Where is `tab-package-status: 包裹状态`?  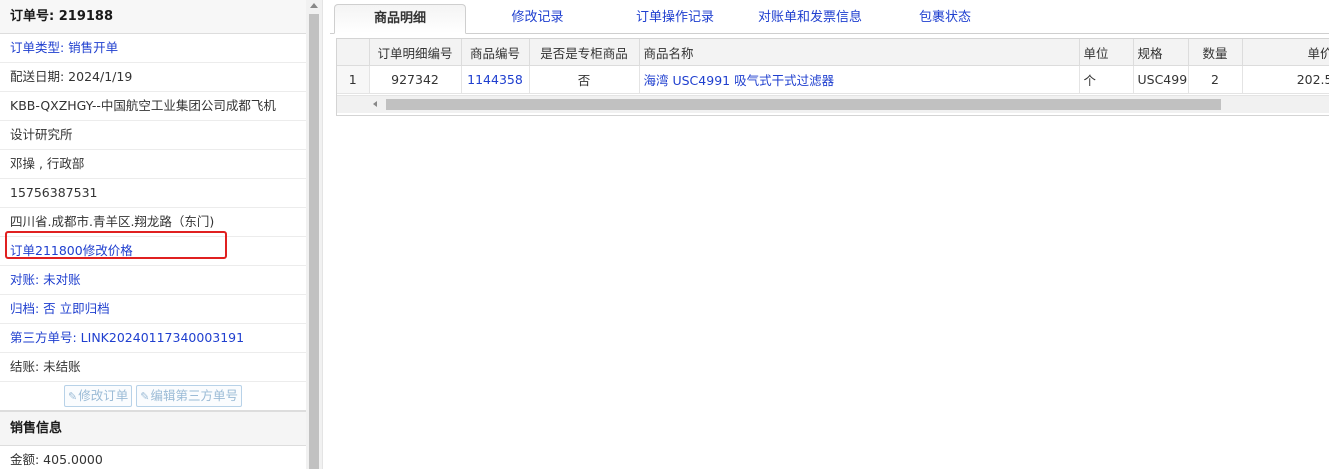 tab-package-status: 包裹状态 is located at coordinates (945, 18).